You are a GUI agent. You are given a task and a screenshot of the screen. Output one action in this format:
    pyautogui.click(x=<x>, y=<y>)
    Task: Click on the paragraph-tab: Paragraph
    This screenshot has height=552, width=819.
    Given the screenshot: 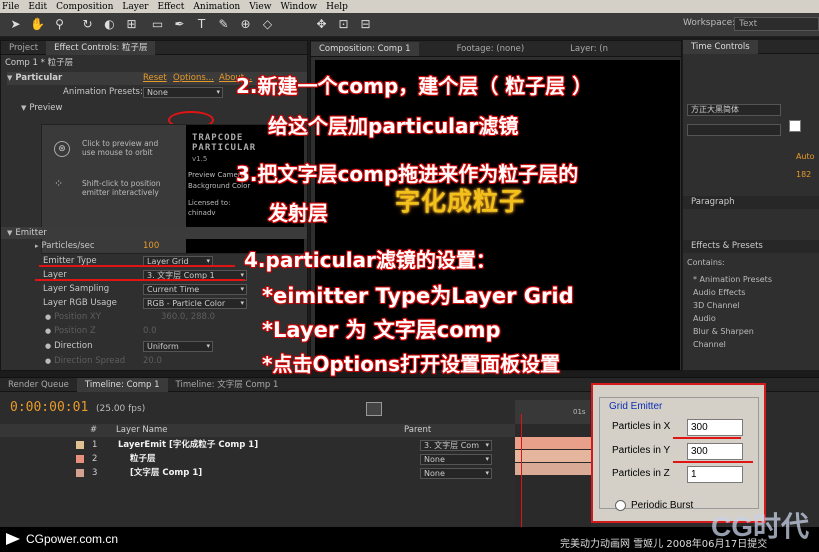 What is the action you would take?
    pyautogui.click(x=751, y=202)
    